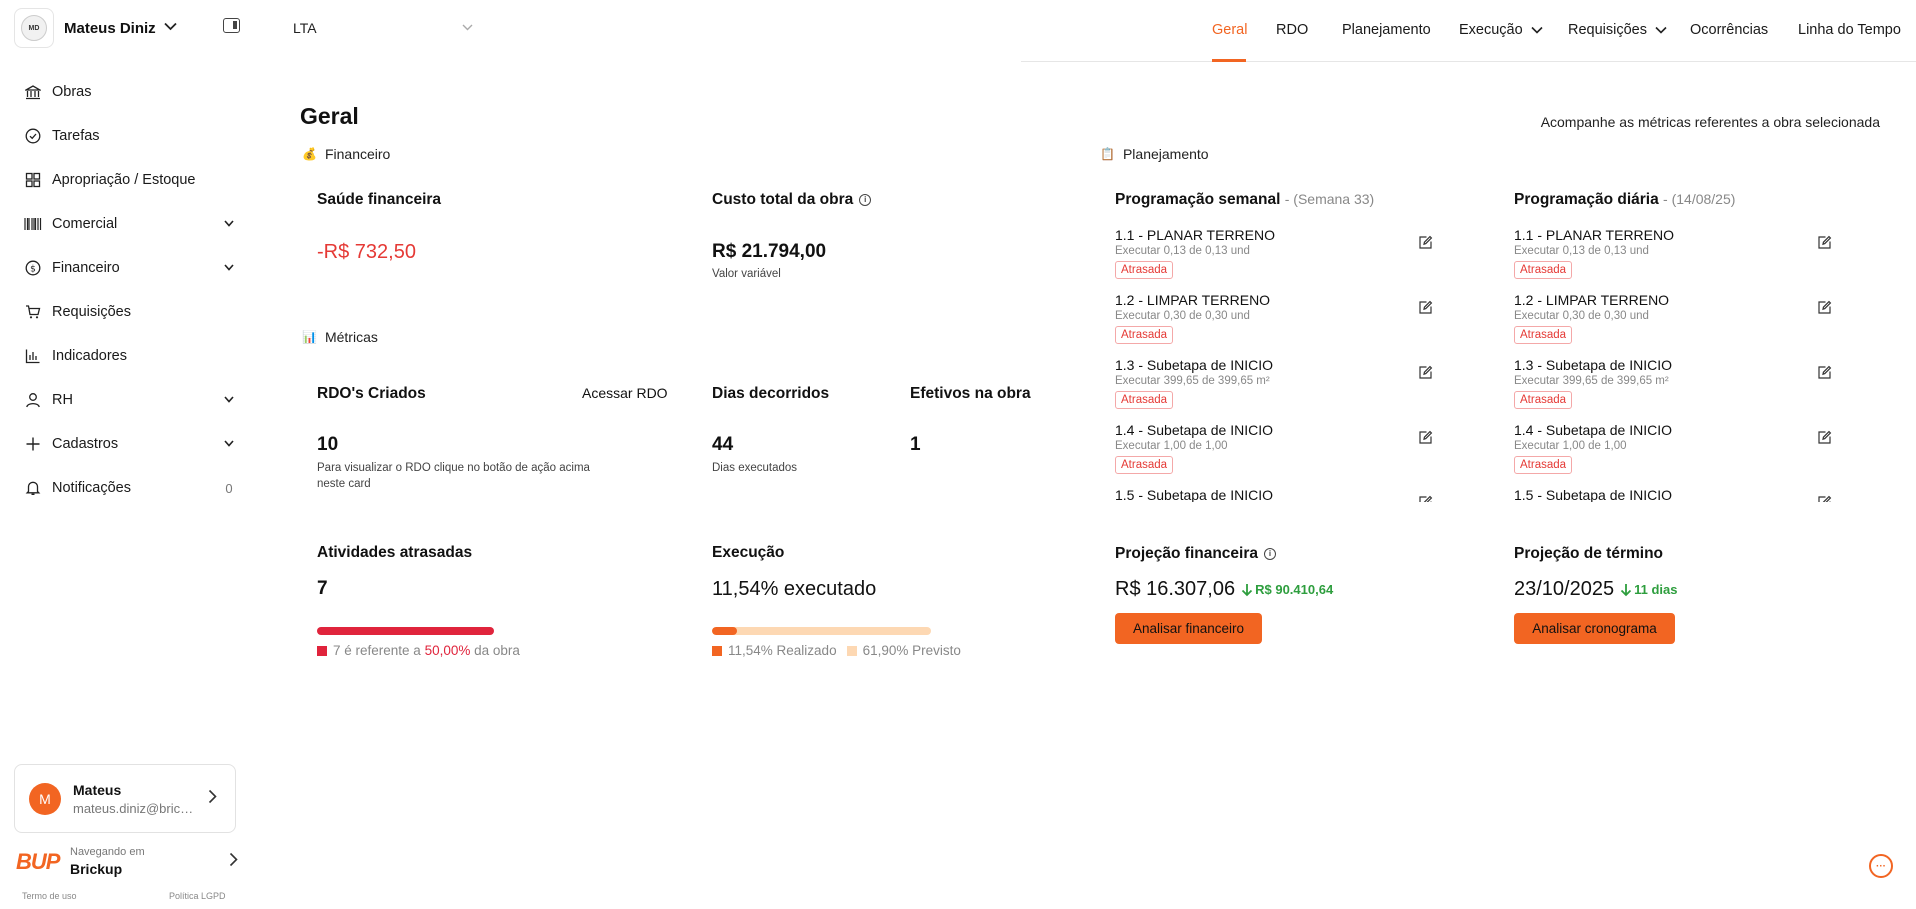 Image resolution: width=1916 pixels, height=909 pixels. I want to click on sidebar-item-rh: RH, so click(130, 400).